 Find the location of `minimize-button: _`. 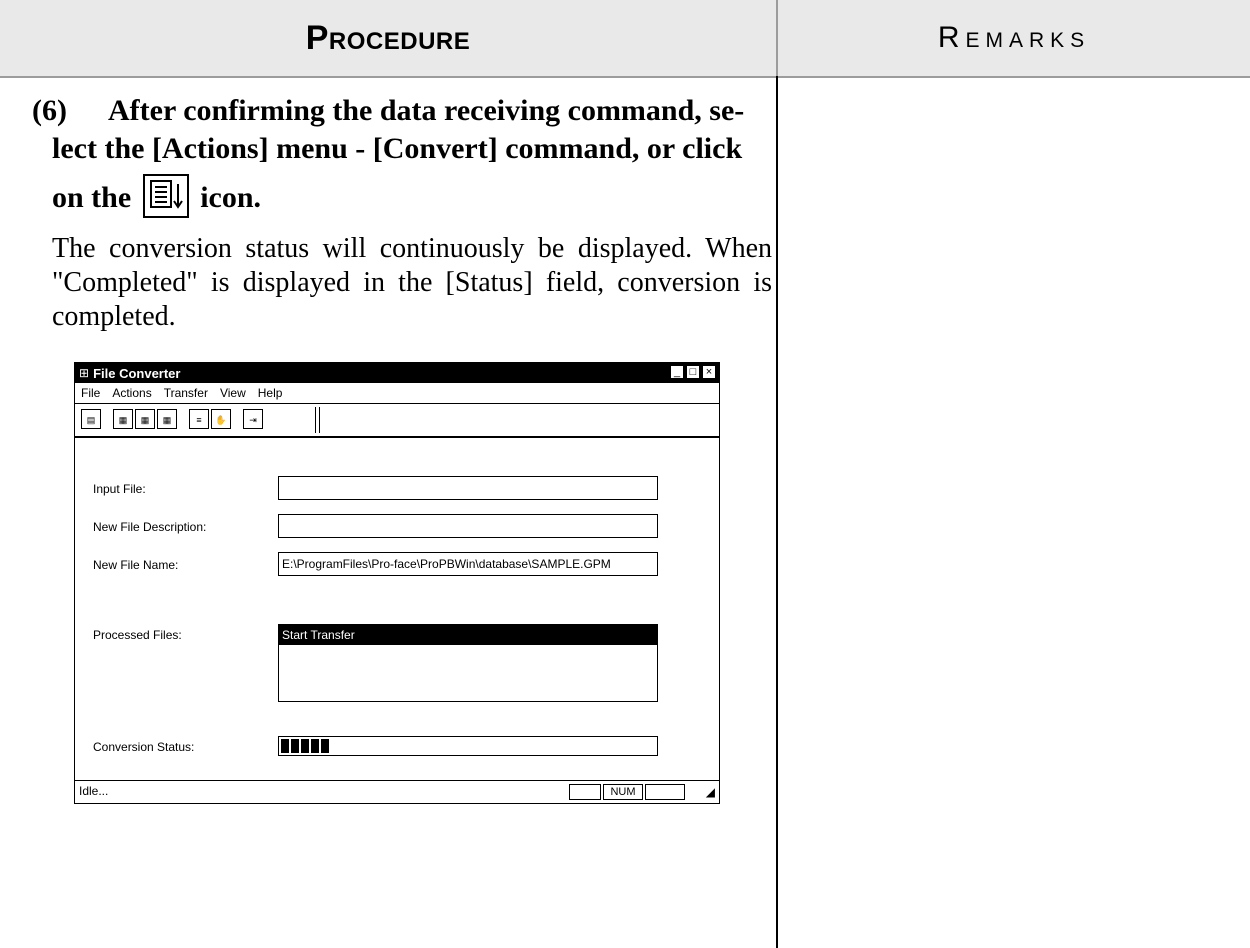

minimize-button: _ is located at coordinates (677, 372).